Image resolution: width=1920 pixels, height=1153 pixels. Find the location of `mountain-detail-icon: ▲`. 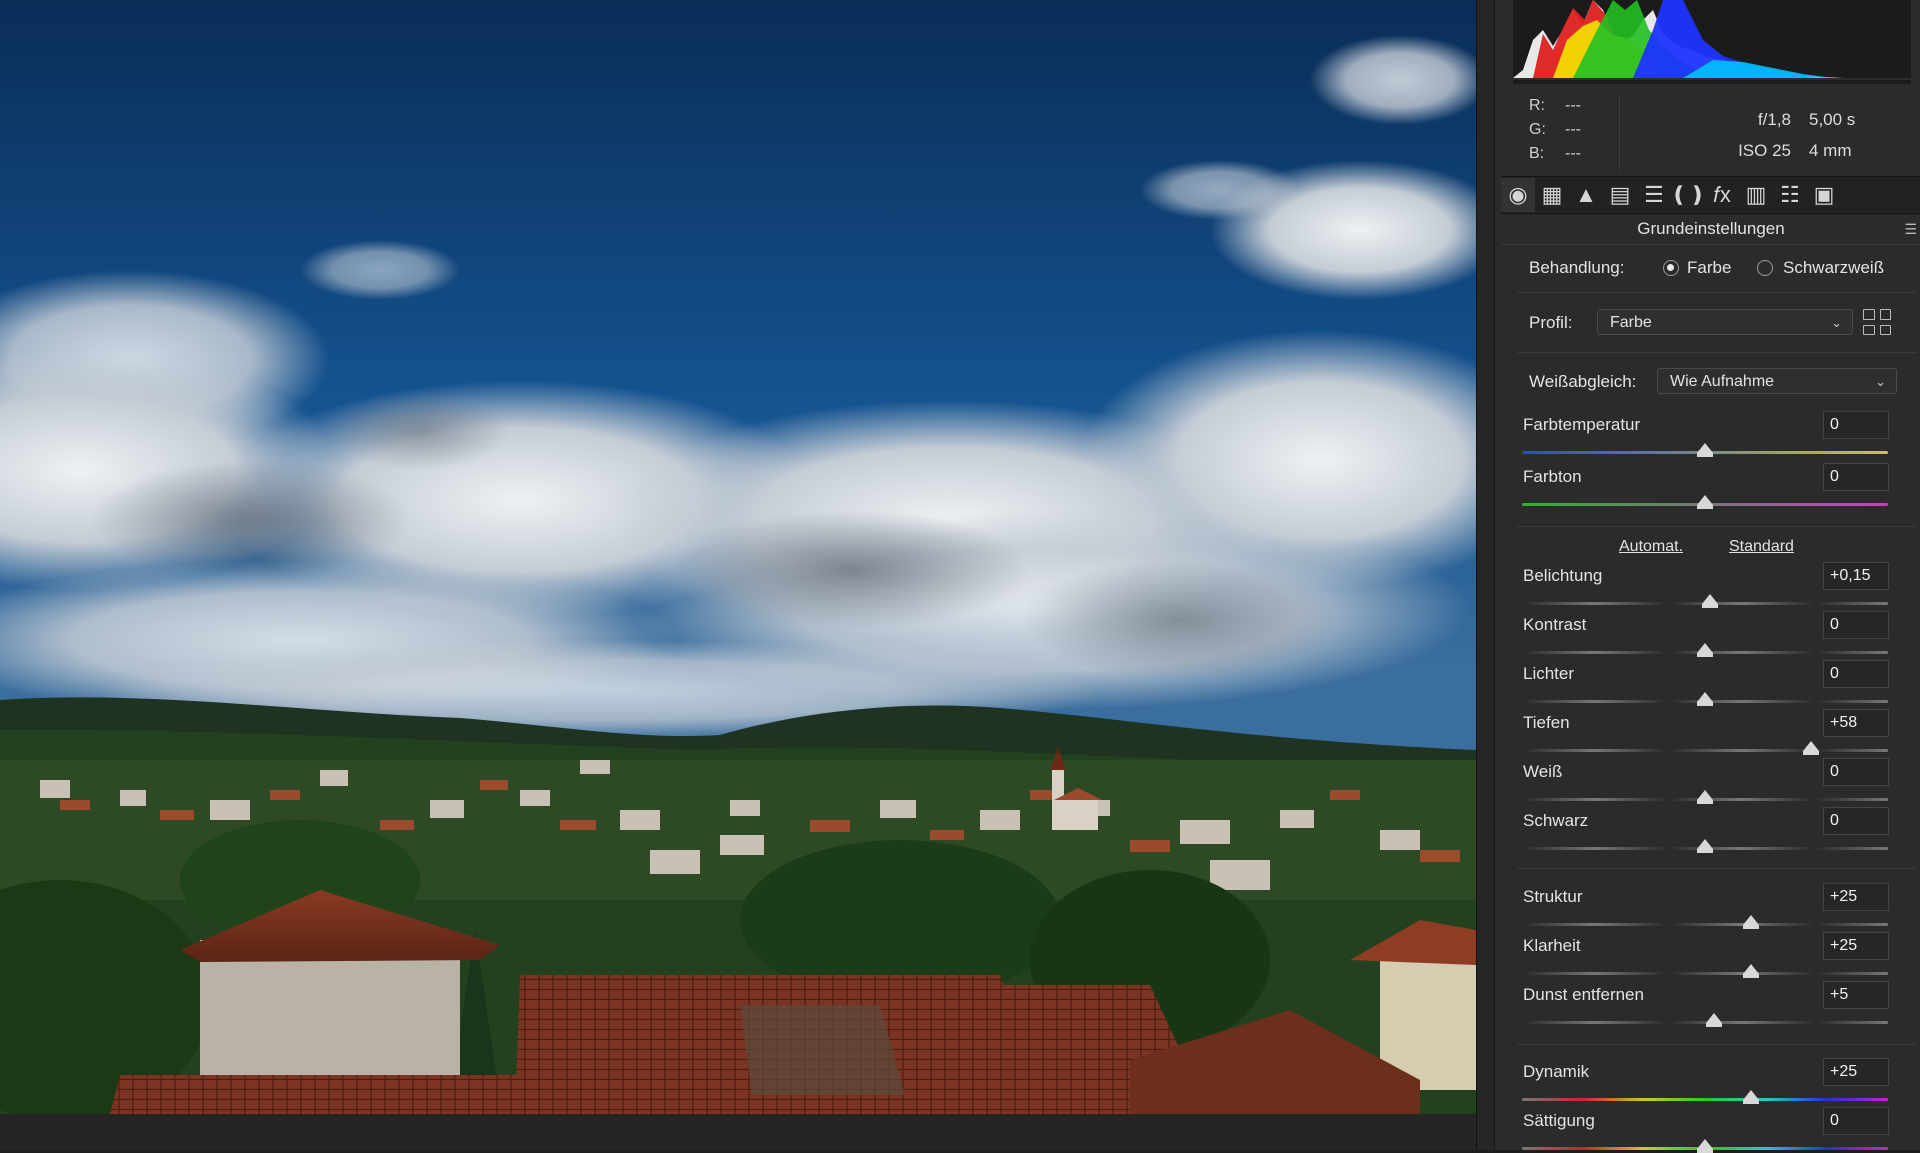

mountain-detail-icon: ▲ is located at coordinates (1586, 195).